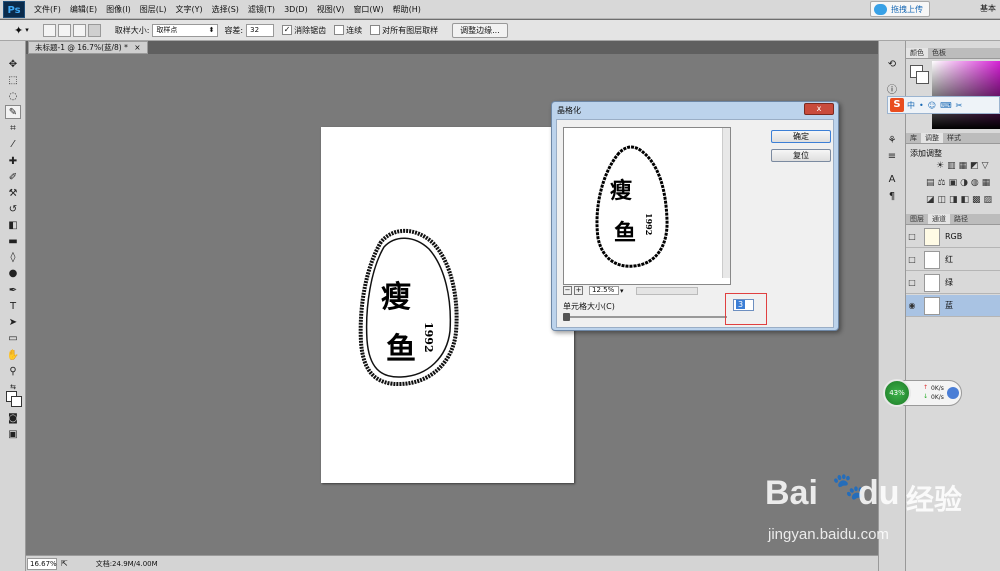 The width and height of the screenshot is (1000, 571). What do you see at coordinates (13, 209) in the screenshot?
I see `history-brush-tool-icon: ↺` at bounding box center [13, 209].